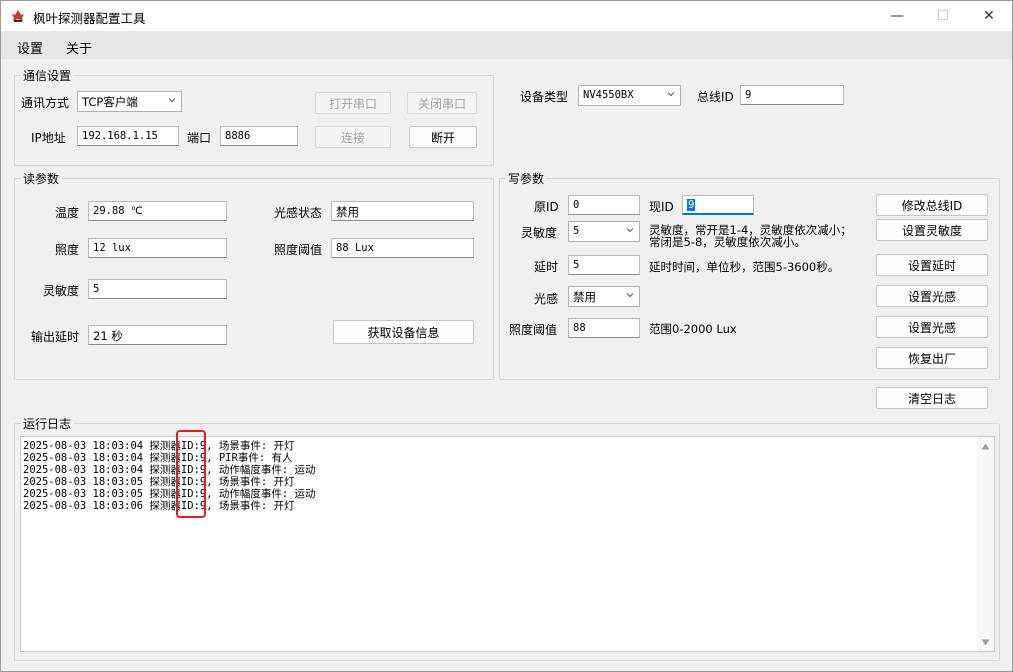 This screenshot has width=1013, height=672. Describe the element at coordinates (604, 205) in the screenshot. I see `orig-id-input: 0` at that location.